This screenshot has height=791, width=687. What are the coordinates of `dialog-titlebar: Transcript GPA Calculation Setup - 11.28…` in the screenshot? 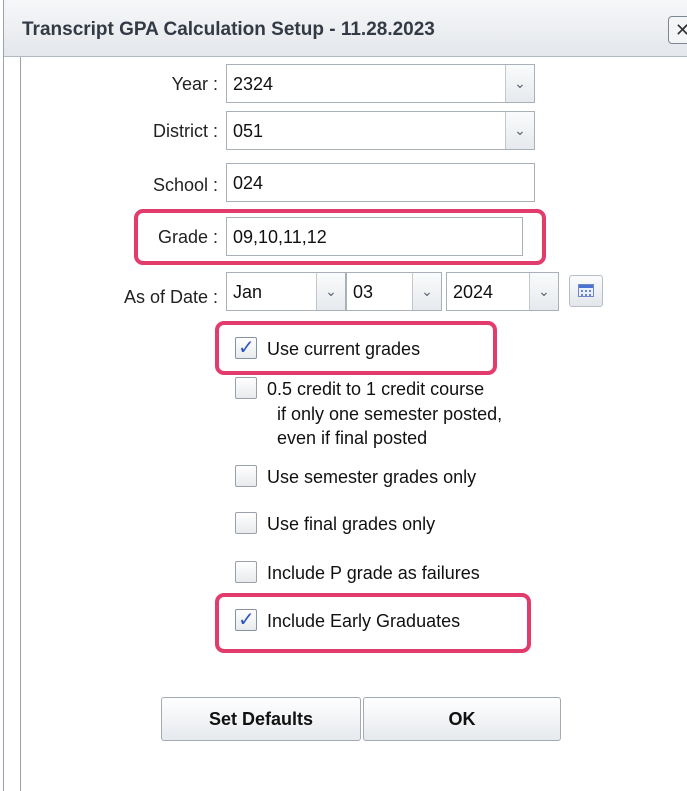 It's located at (345, 28).